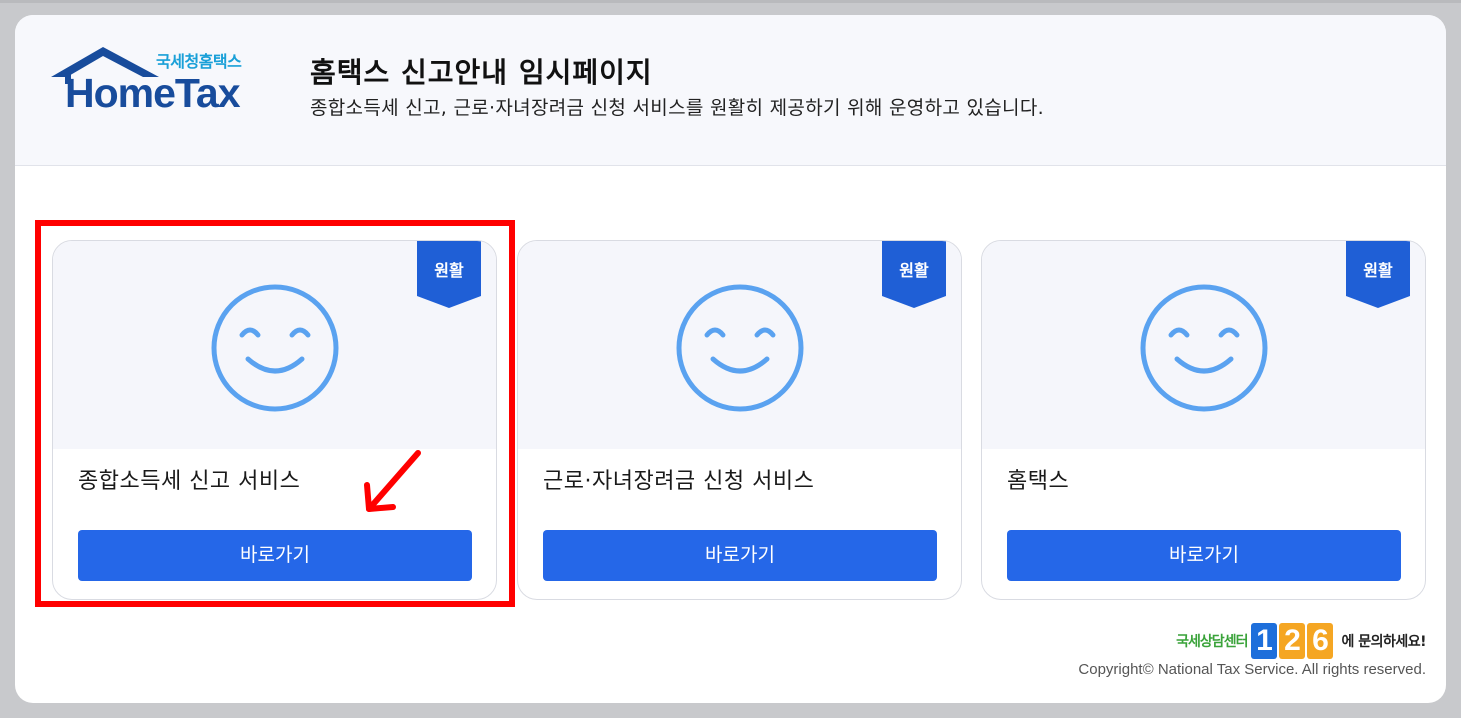 The width and height of the screenshot is (1461, 718). I want to click on logo-english-text: HomeTax, so click(153, 93).